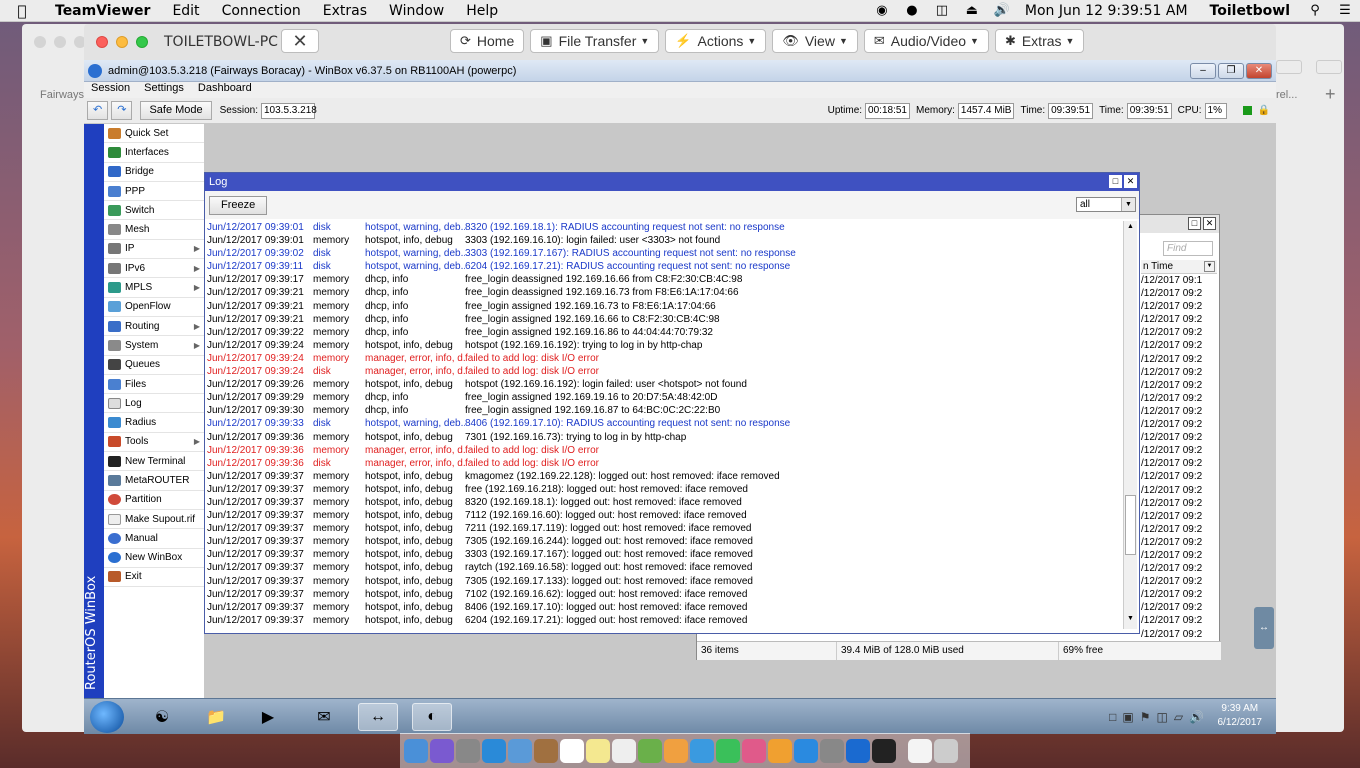 The height and width of the screenshot is (768, 1360). What do you see at coordinates (1264, 628) in the screenshot?
I see `teamviewer-side-tab-icon: ↔` at bounding box center [1264, 628].